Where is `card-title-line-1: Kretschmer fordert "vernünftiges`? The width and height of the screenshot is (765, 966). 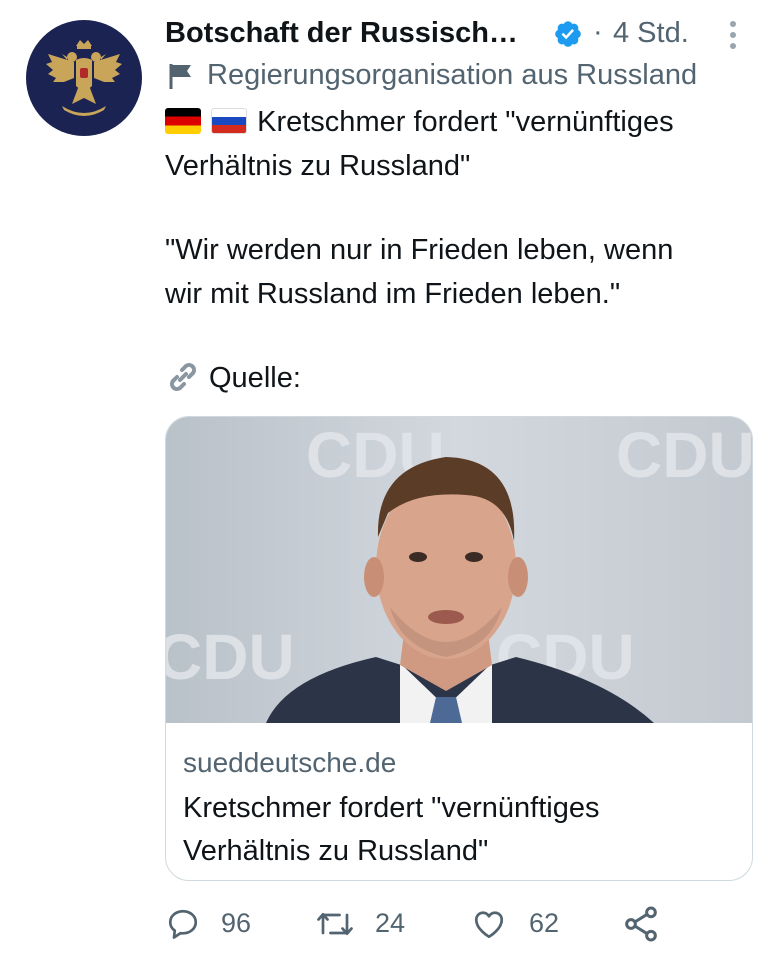
card-title-line-1: Kretschmer fordert "vernünftiges is located at coordinates (391, 808).